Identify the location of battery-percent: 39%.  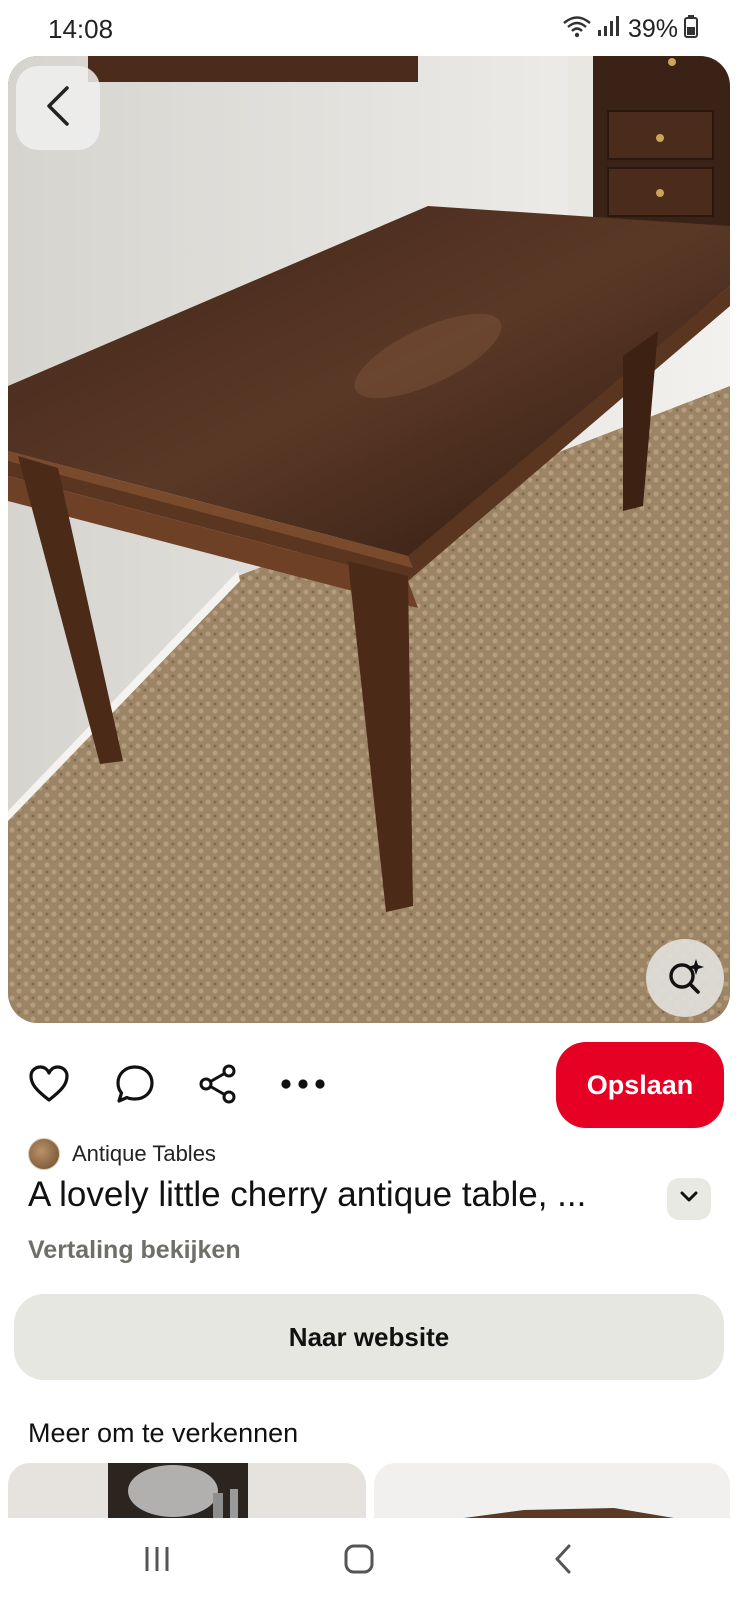
(652, 29).